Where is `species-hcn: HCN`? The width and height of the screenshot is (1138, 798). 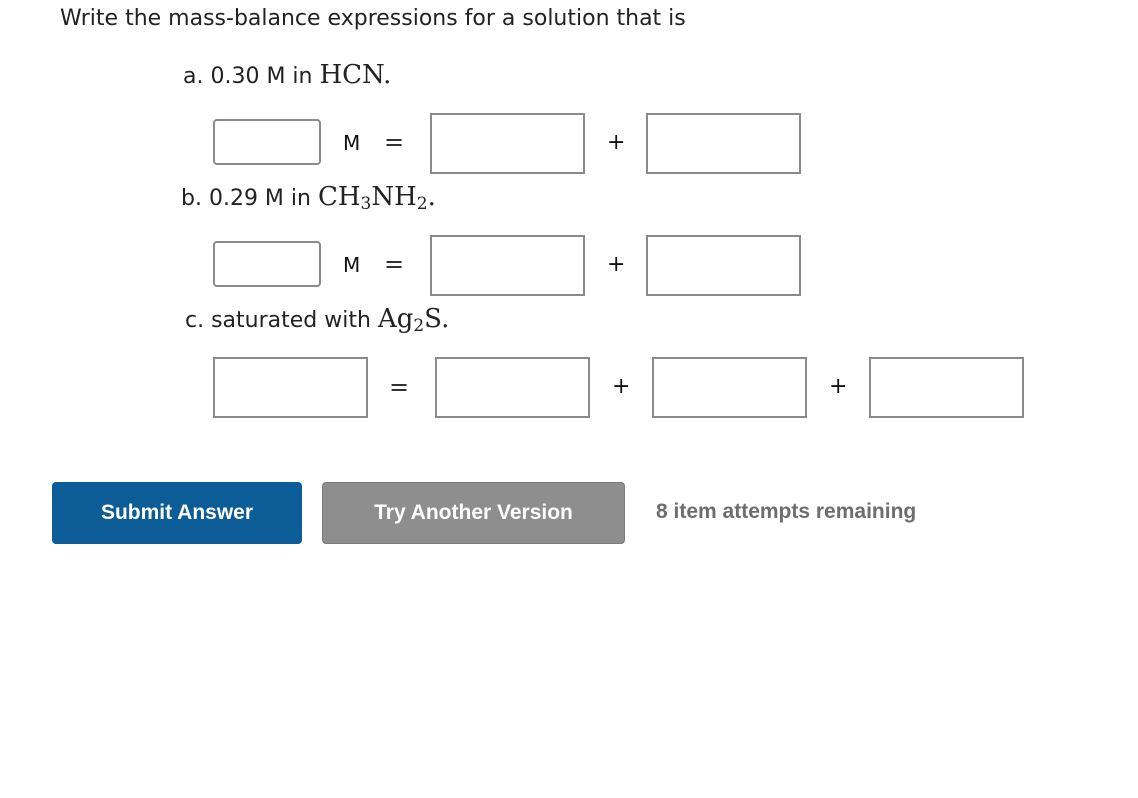
species-hcn: HCN is located at coordinates (351, 75).